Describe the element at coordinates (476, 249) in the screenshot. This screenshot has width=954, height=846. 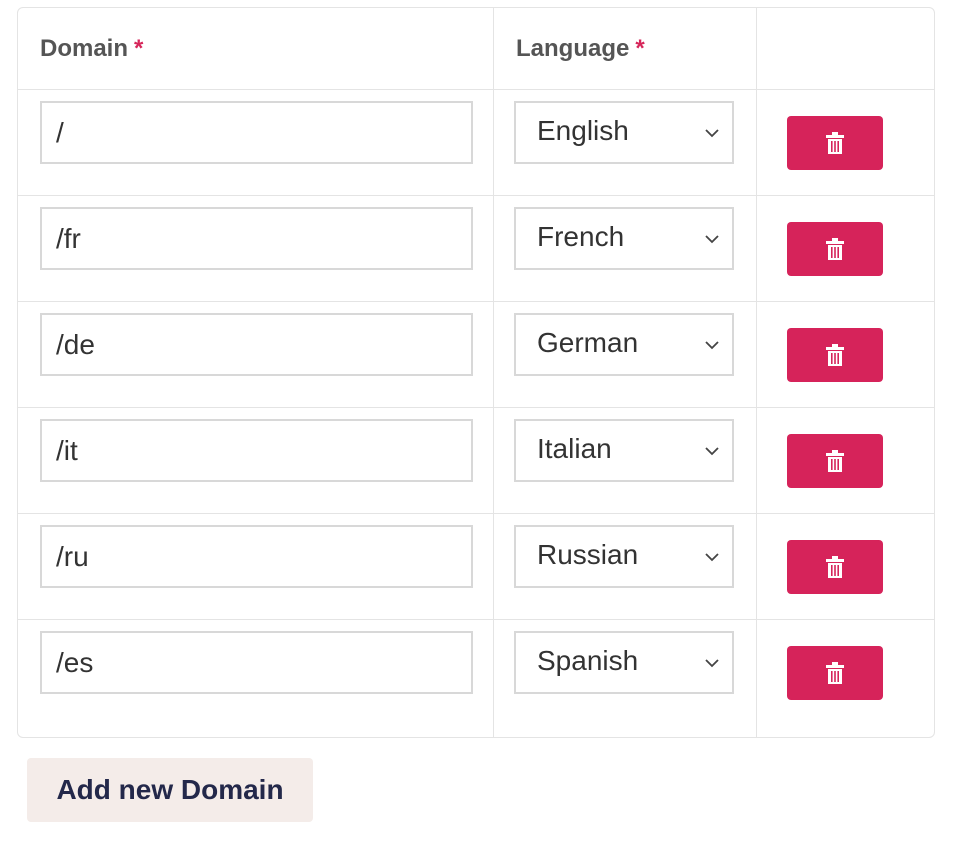
I see `table-row: French` at that location.